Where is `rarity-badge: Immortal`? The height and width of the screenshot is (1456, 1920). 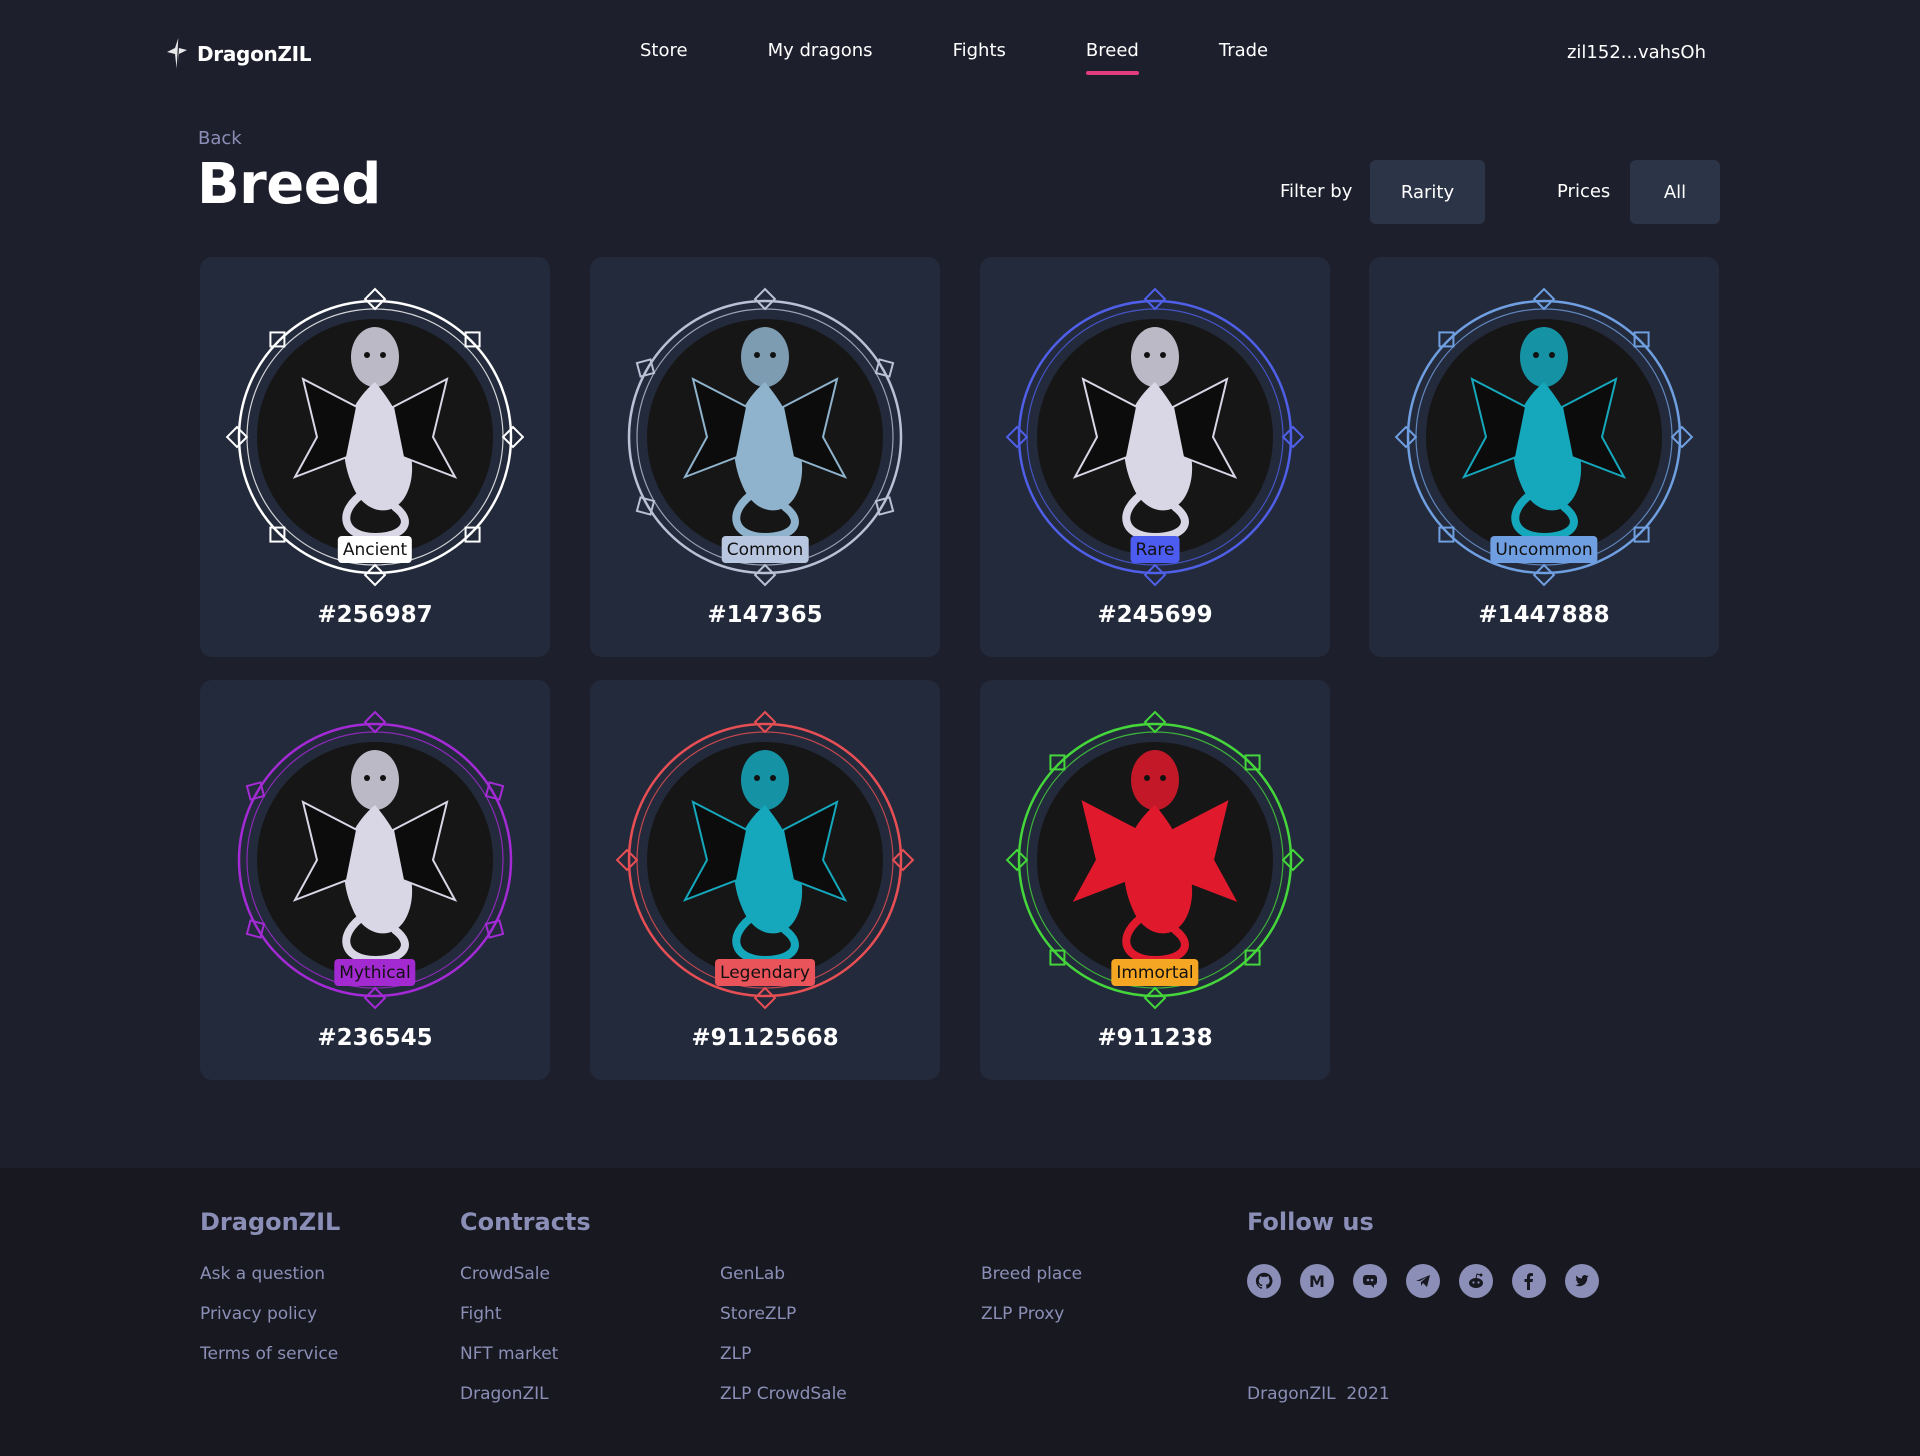 rarity-badge: Immortal is located at coordinates (1155, 972).